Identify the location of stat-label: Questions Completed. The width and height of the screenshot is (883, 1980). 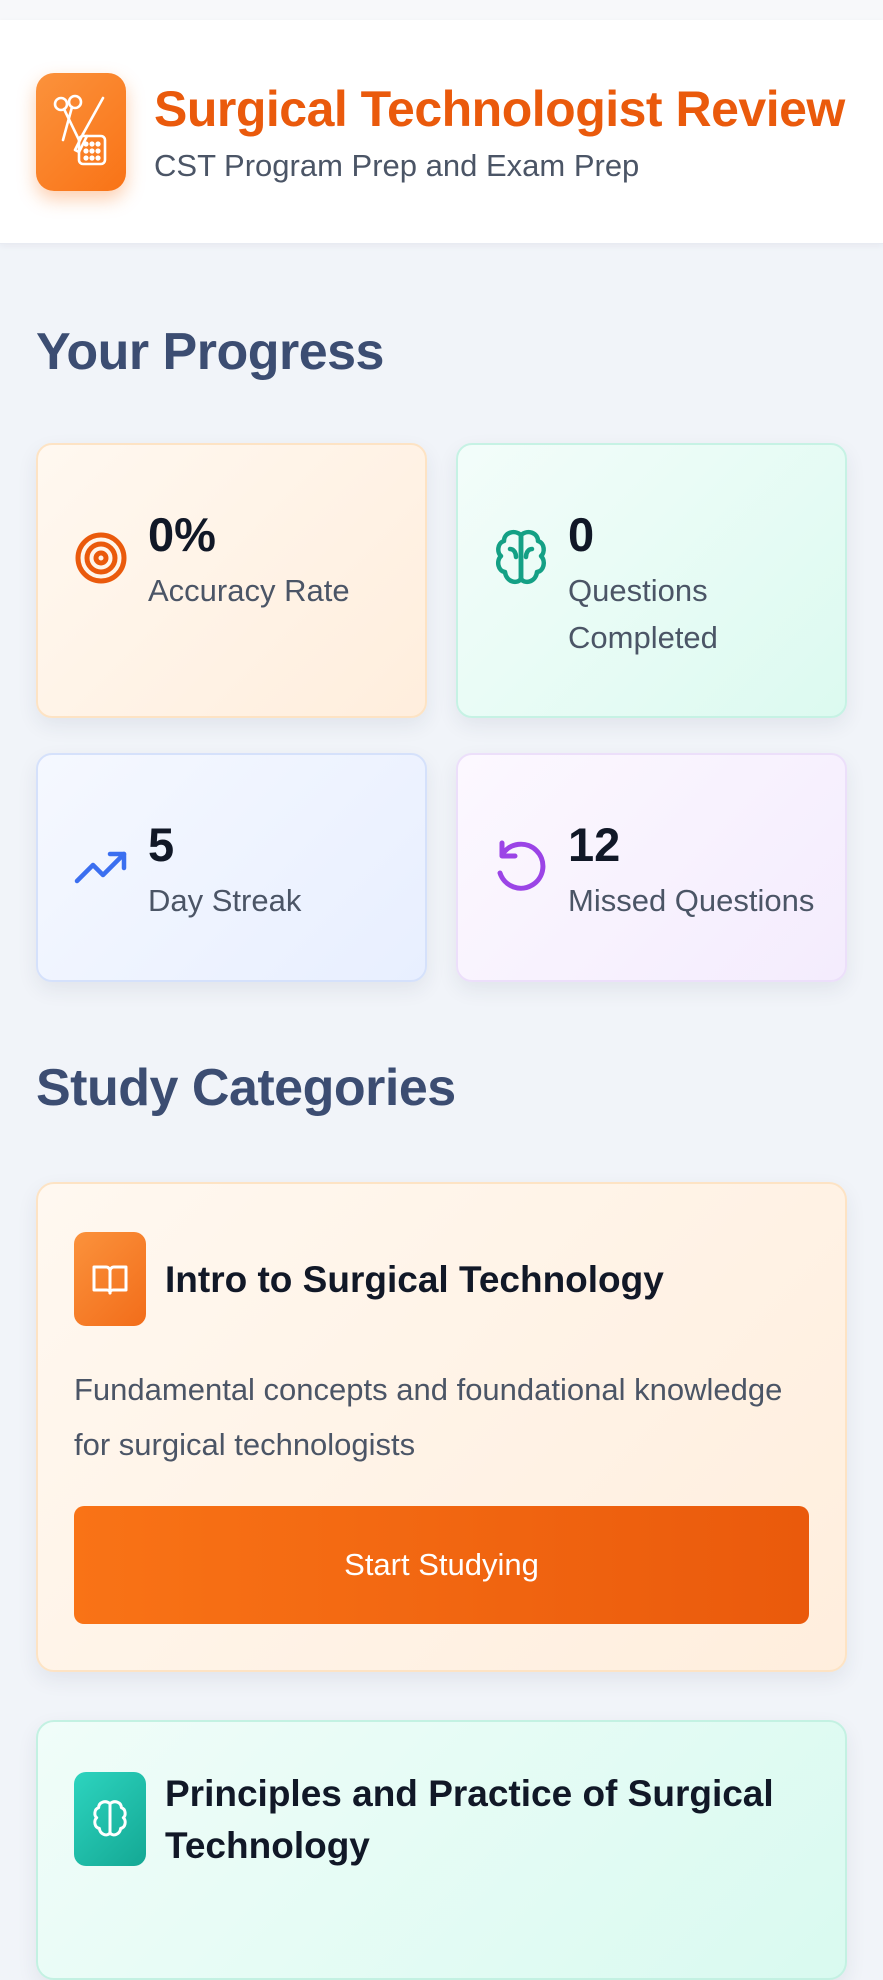
(643, 614).